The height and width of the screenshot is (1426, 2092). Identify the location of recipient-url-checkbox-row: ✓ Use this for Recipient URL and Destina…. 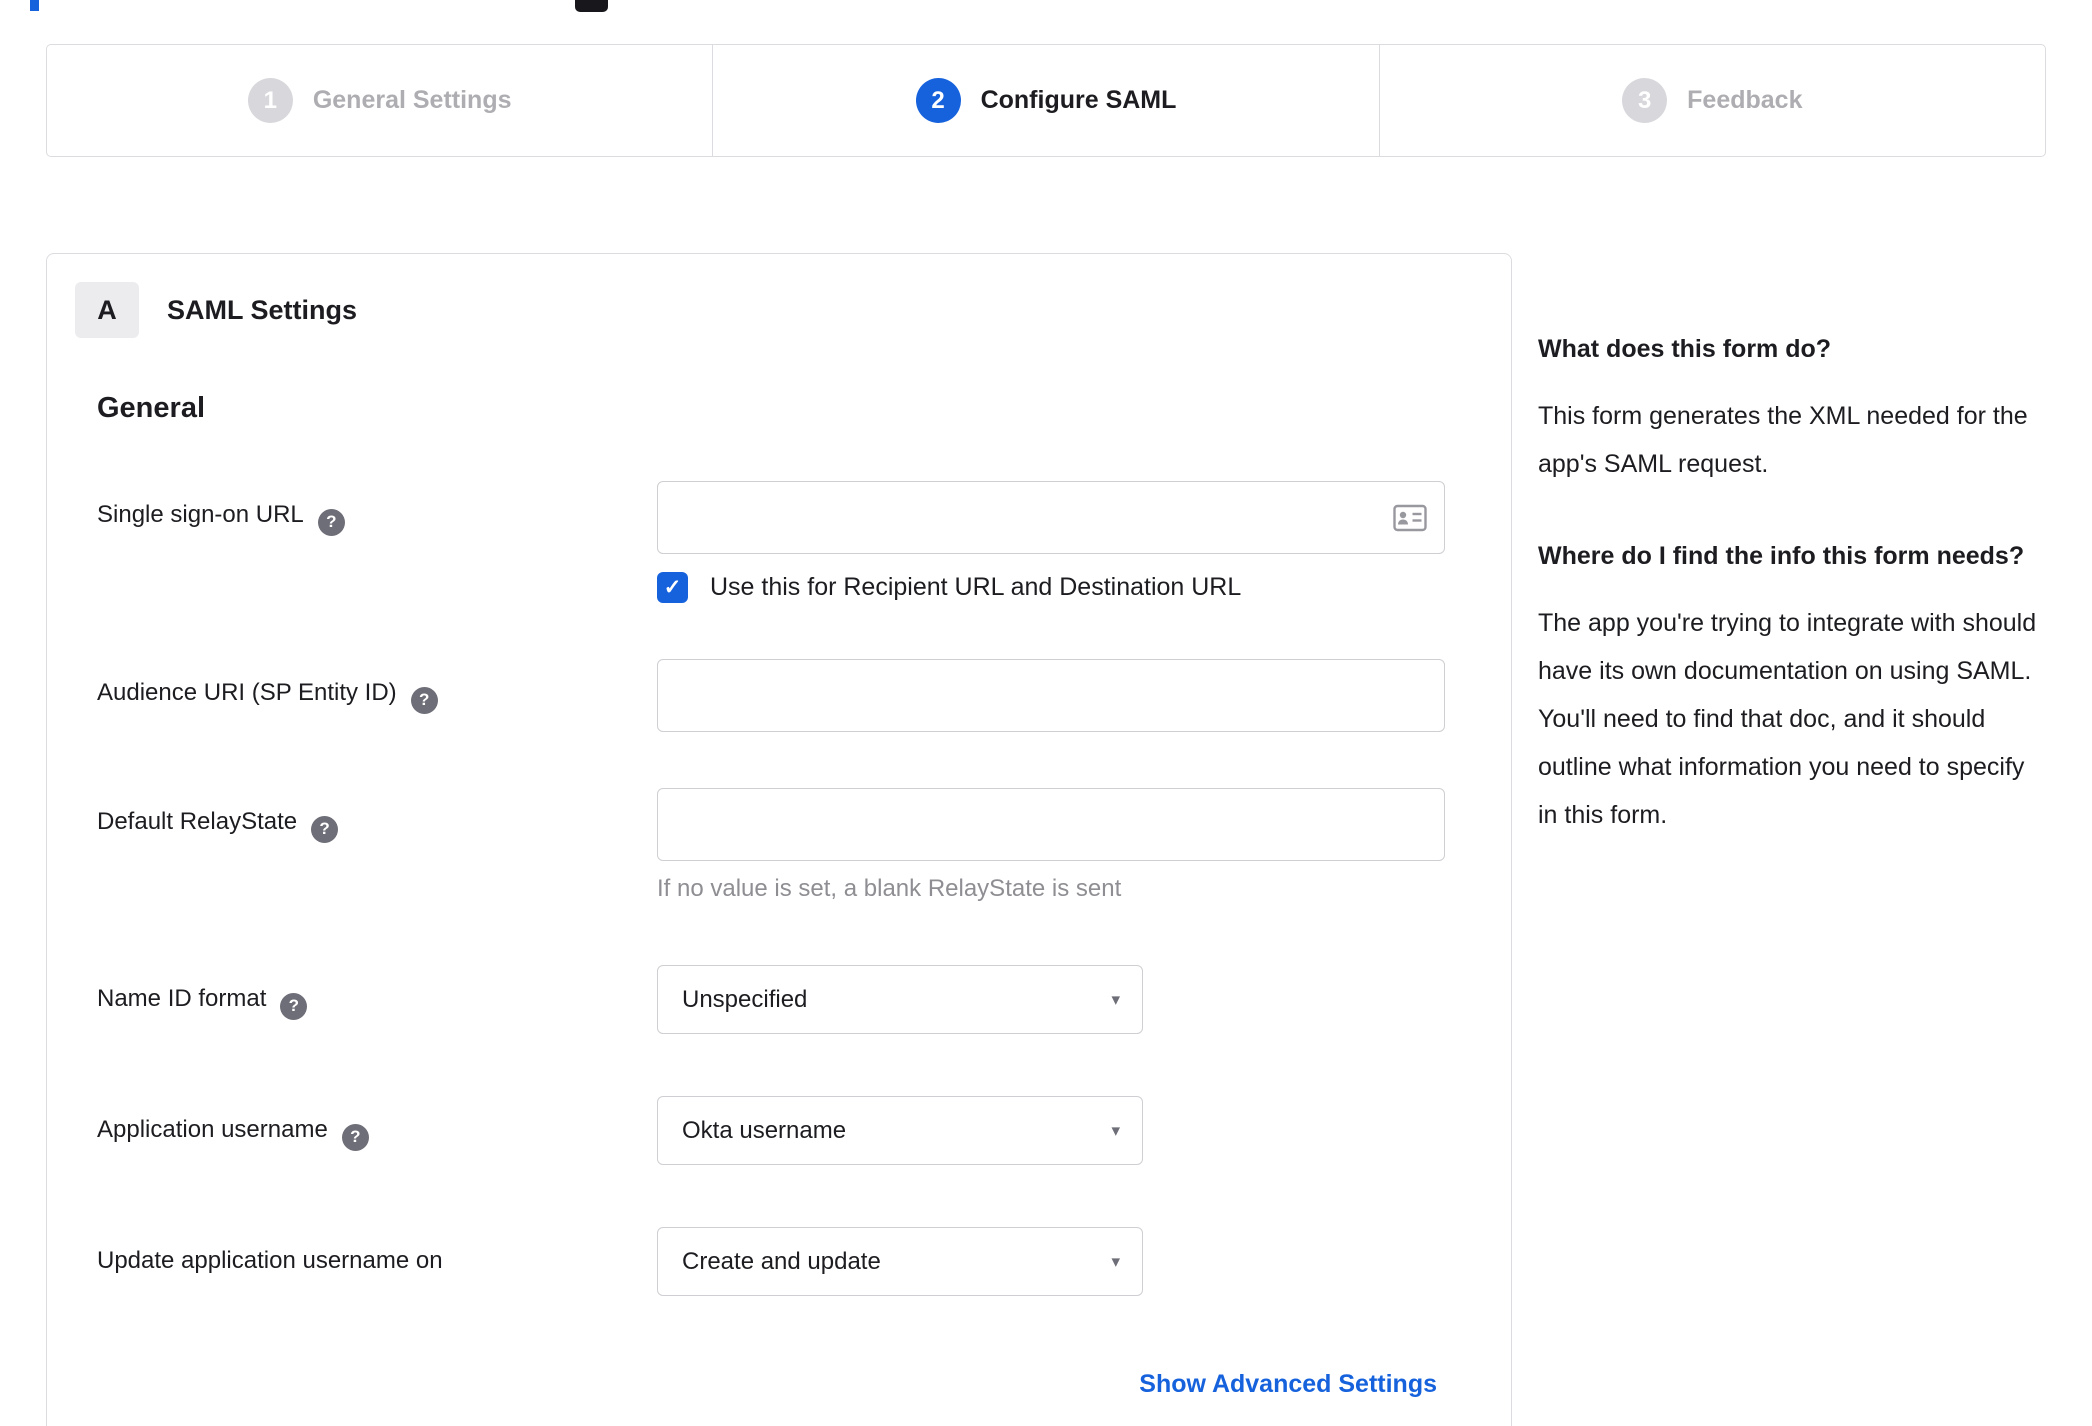
(1051, 587).